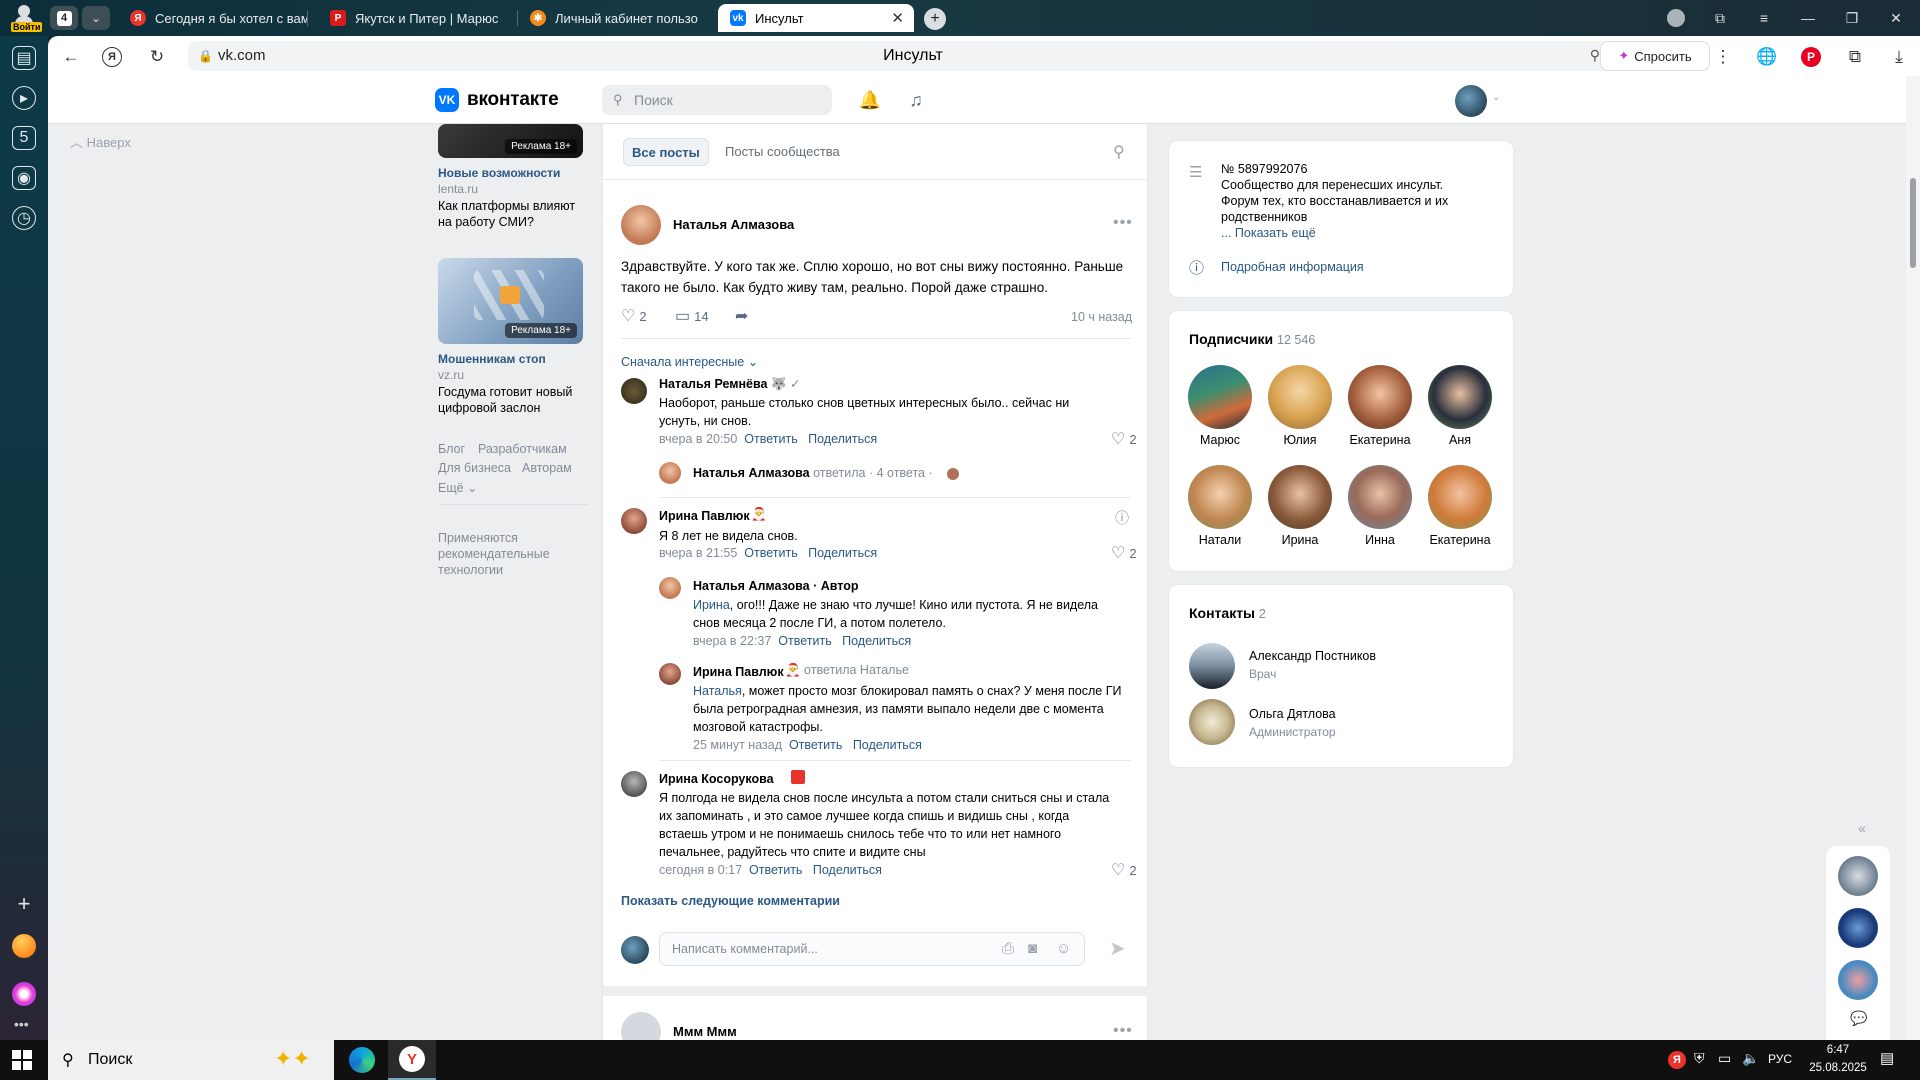 This screenshot has height=1080, width=1920. Describe the element at coordinates (412, 1060) in the screenshot. I see `yandex-browser-app: Y` at that location.